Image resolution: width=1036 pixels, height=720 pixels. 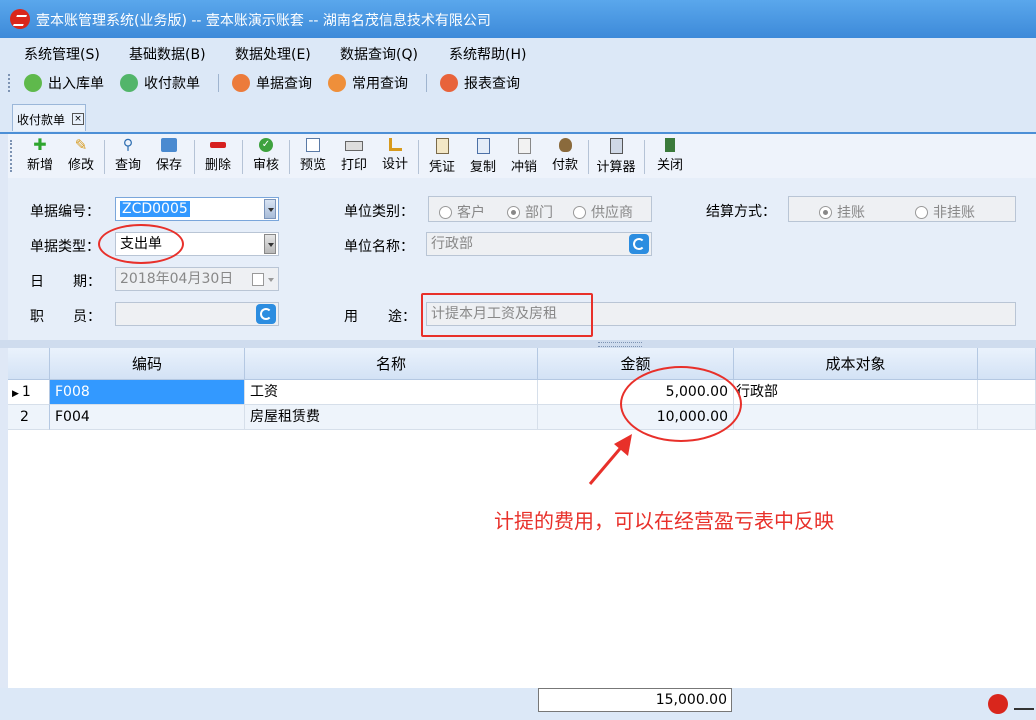 I want to click on reverse-button: 冲销, so click(x=524, y=156).